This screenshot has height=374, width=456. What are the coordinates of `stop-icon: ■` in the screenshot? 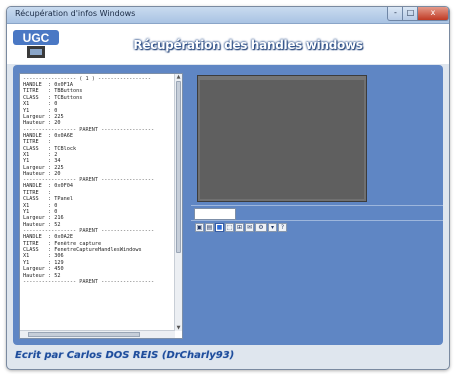 It's located at (219, 227).